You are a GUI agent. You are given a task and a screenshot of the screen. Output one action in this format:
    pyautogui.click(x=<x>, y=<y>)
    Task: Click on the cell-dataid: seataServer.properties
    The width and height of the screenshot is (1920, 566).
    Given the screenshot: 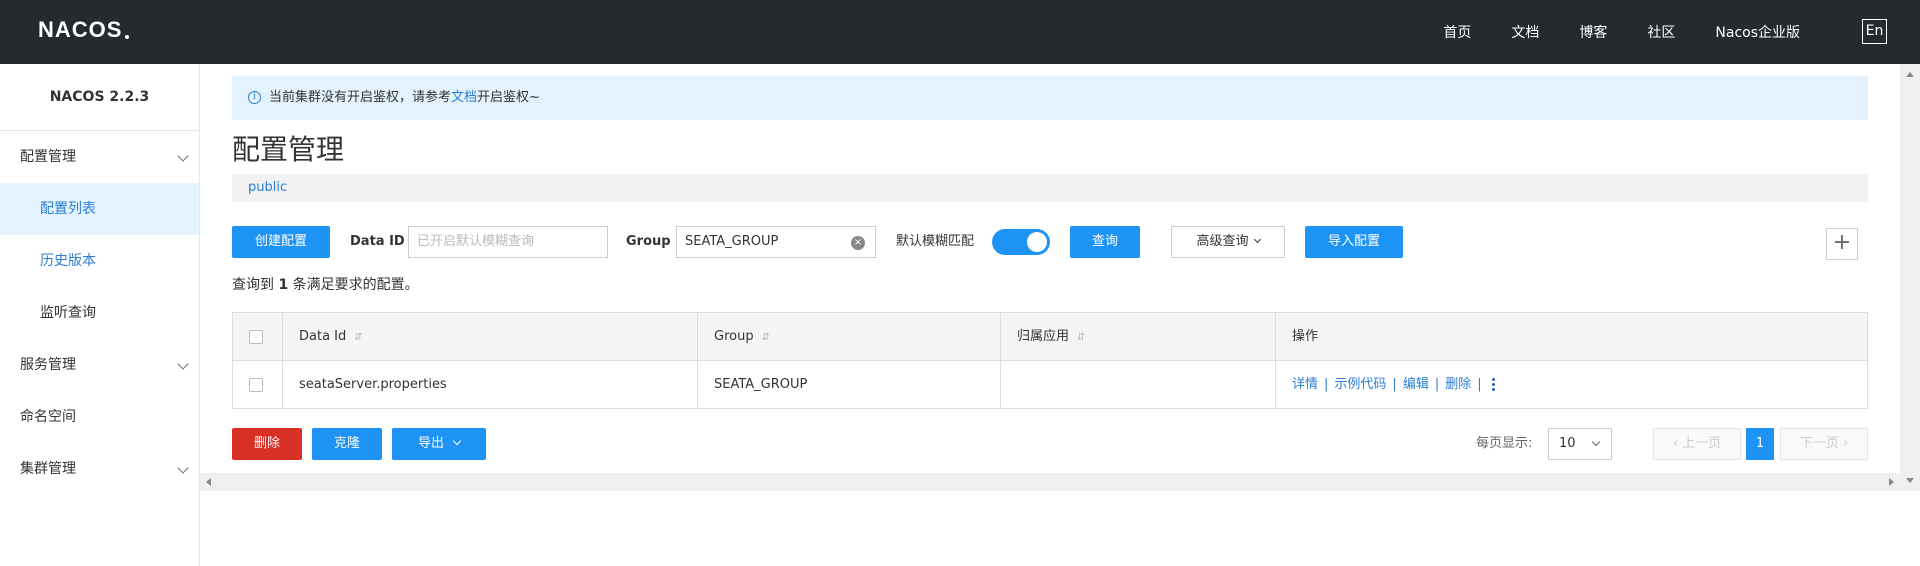 What is the action you would take?
    pyautogui.click(x=490, y=384)
    